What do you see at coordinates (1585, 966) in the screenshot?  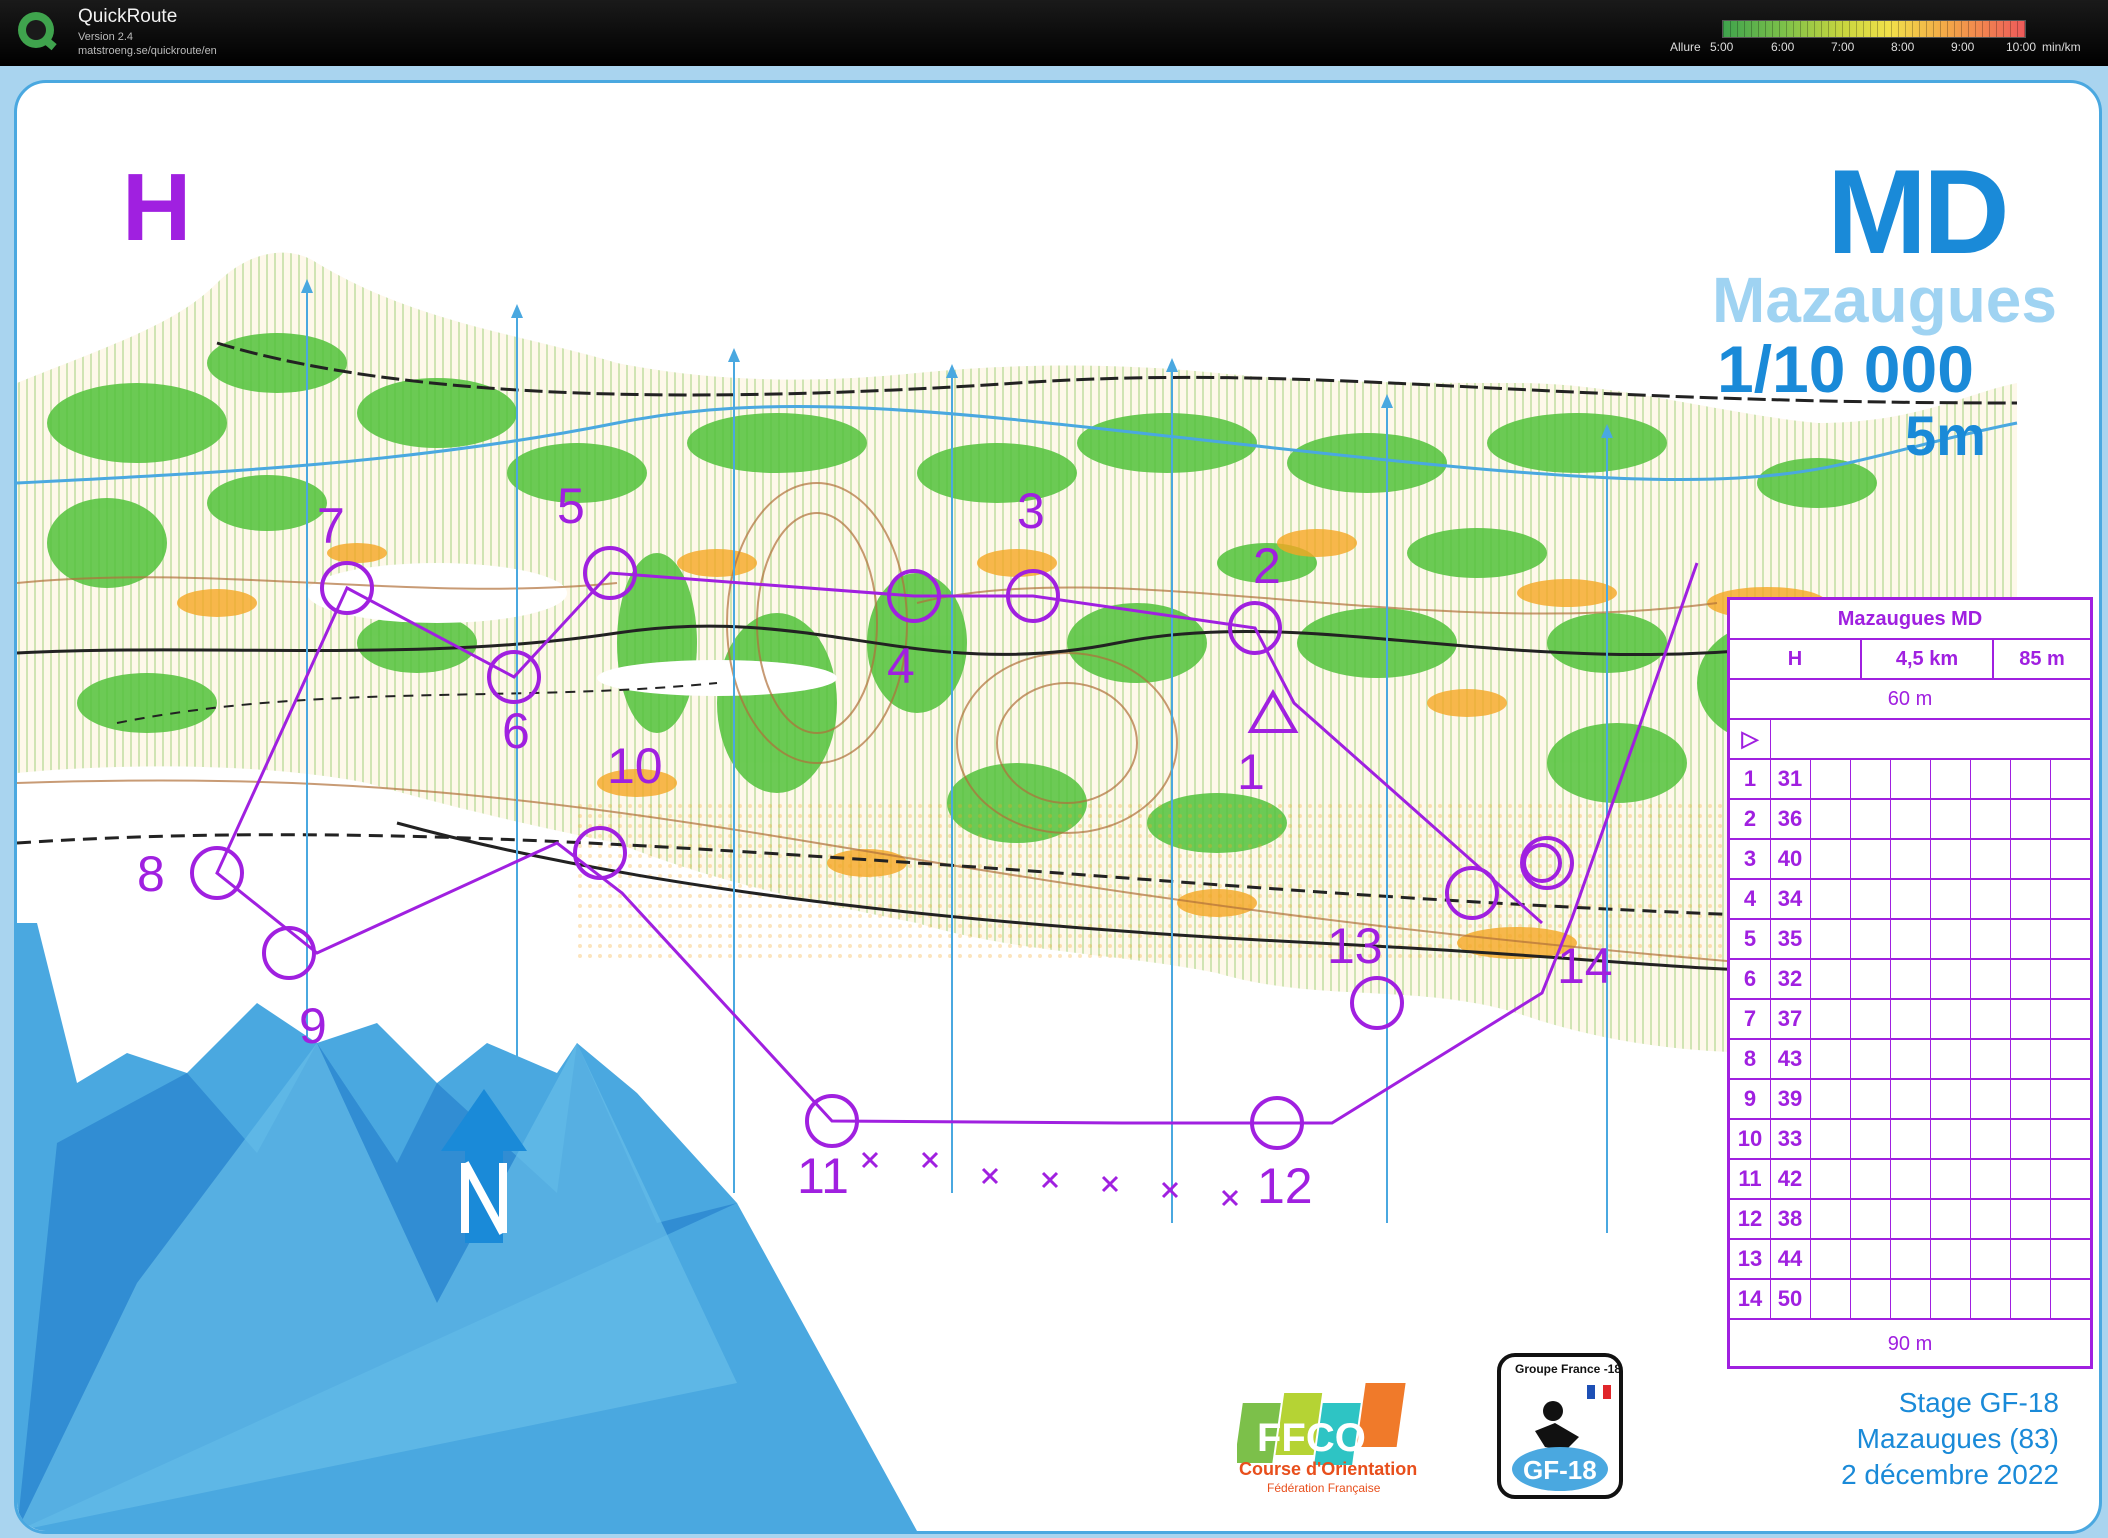 I see `control-number: 14` at bounding box center [1585, 966].